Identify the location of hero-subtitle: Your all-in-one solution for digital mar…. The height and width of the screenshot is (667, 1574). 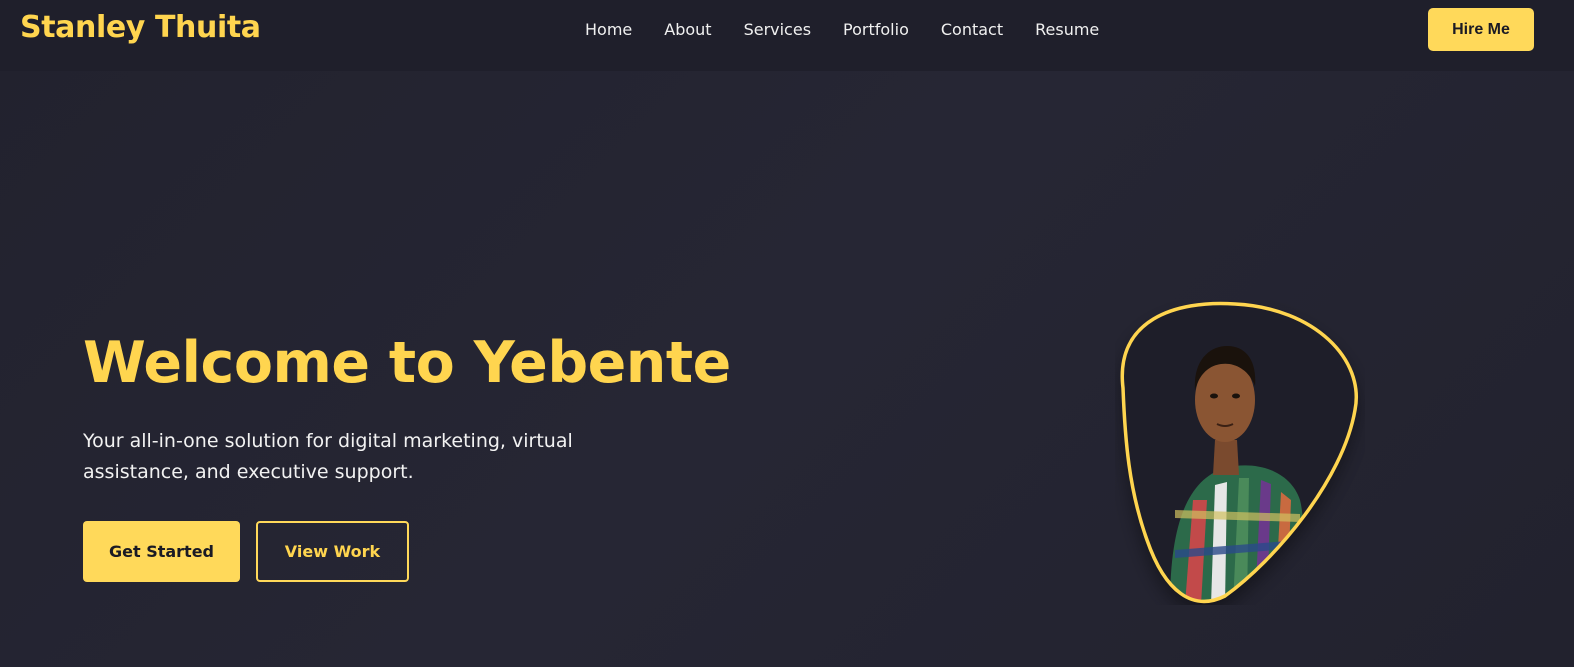
(328, 456).